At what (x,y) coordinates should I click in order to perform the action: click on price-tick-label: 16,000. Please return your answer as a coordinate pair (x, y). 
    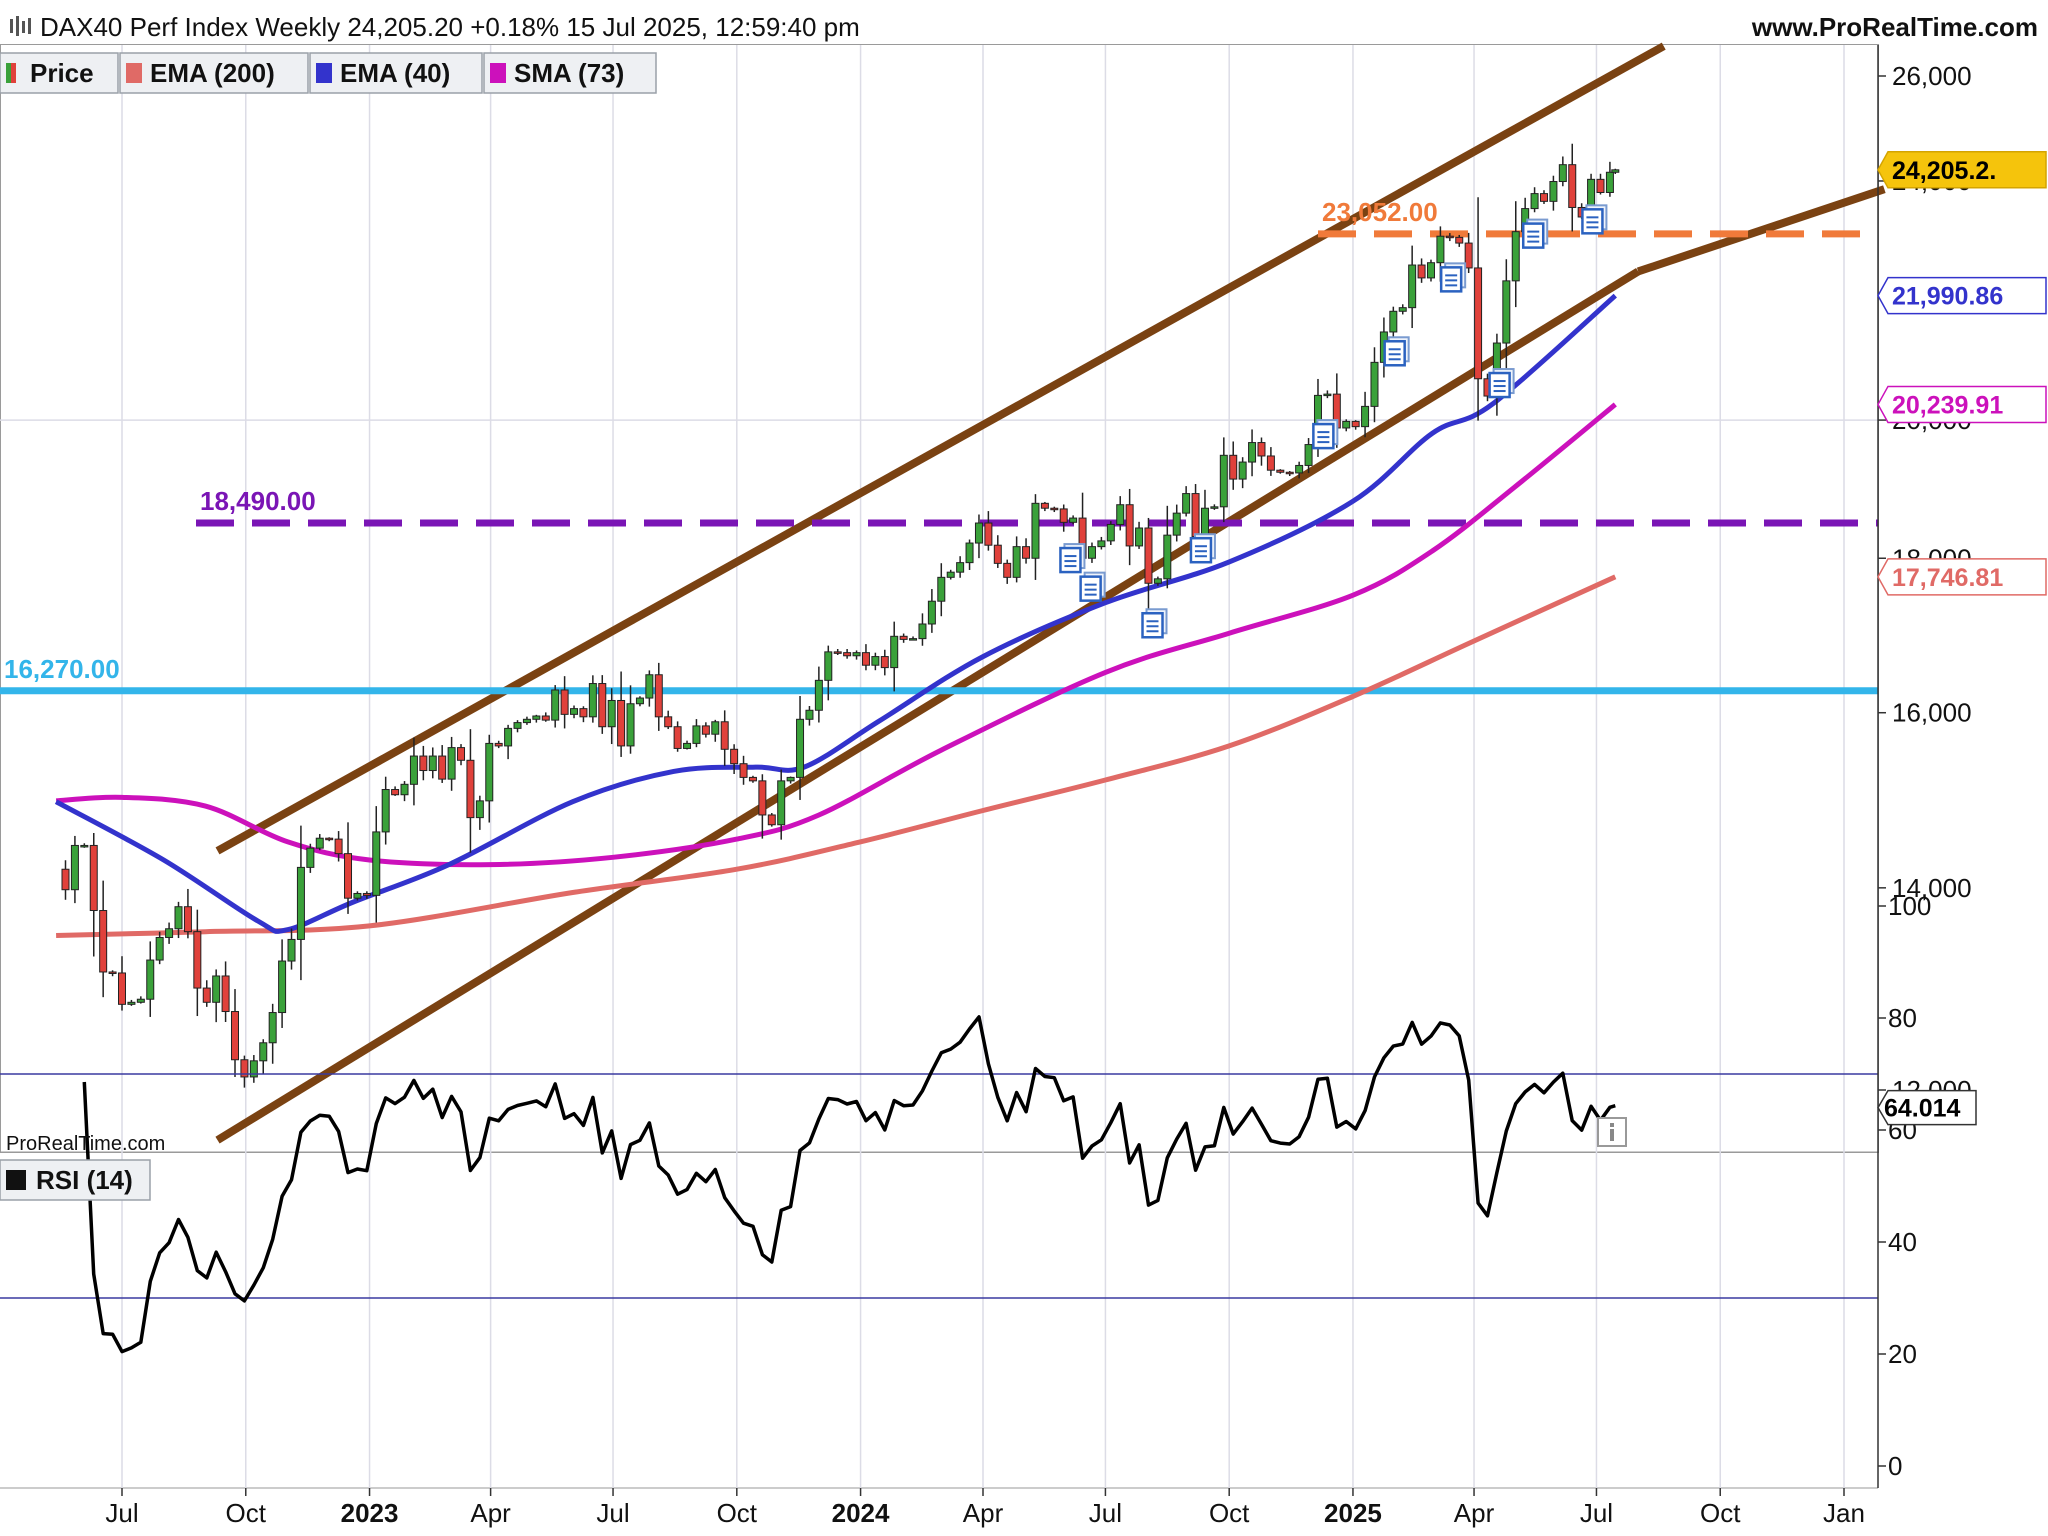
    Looking at the image, I should click on (1932, 713).